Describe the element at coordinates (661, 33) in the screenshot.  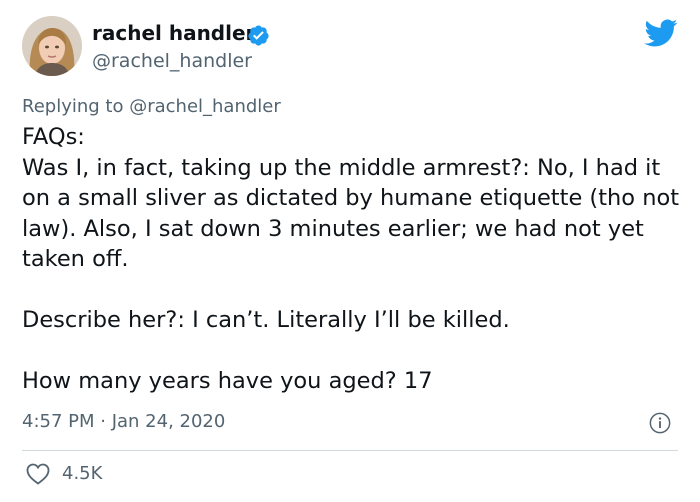
I see `twitter-bird-icon` at that location.